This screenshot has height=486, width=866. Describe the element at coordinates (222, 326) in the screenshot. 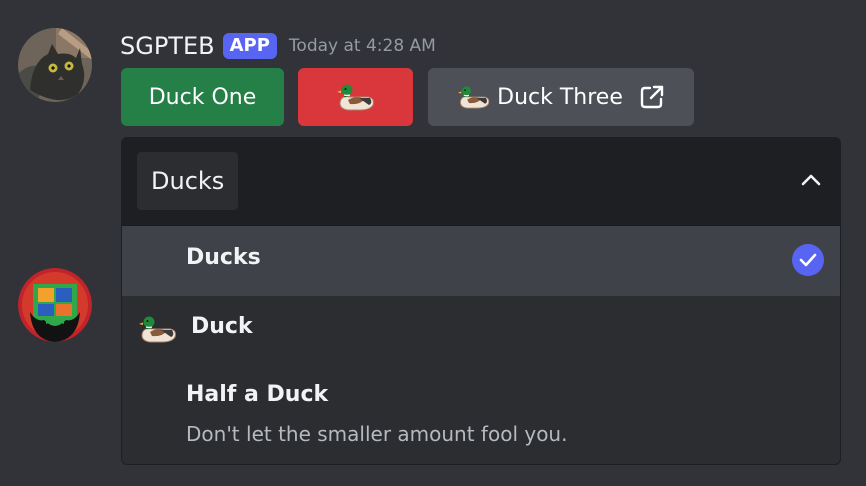

I see `option-label: Duck` at that location.